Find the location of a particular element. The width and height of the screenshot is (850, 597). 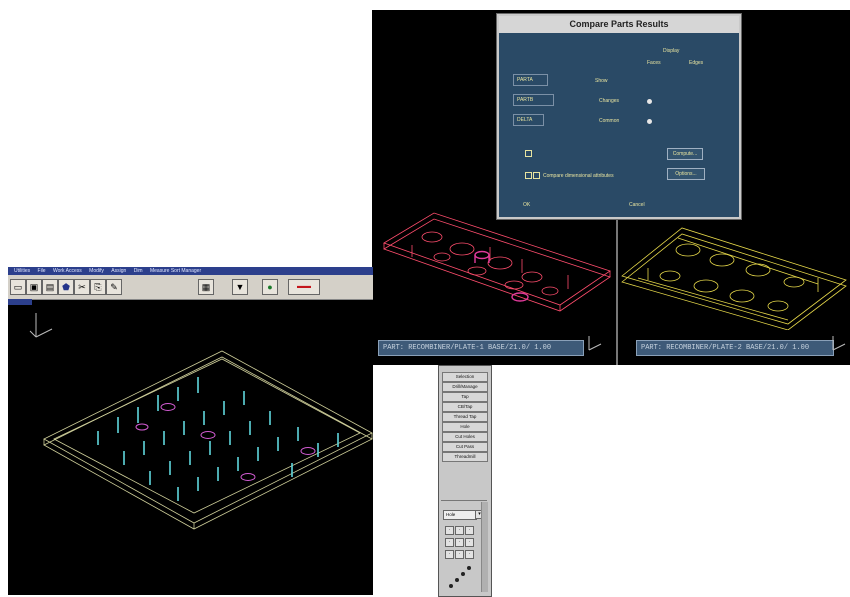

panel-divider is located at coordinates (464, 500).